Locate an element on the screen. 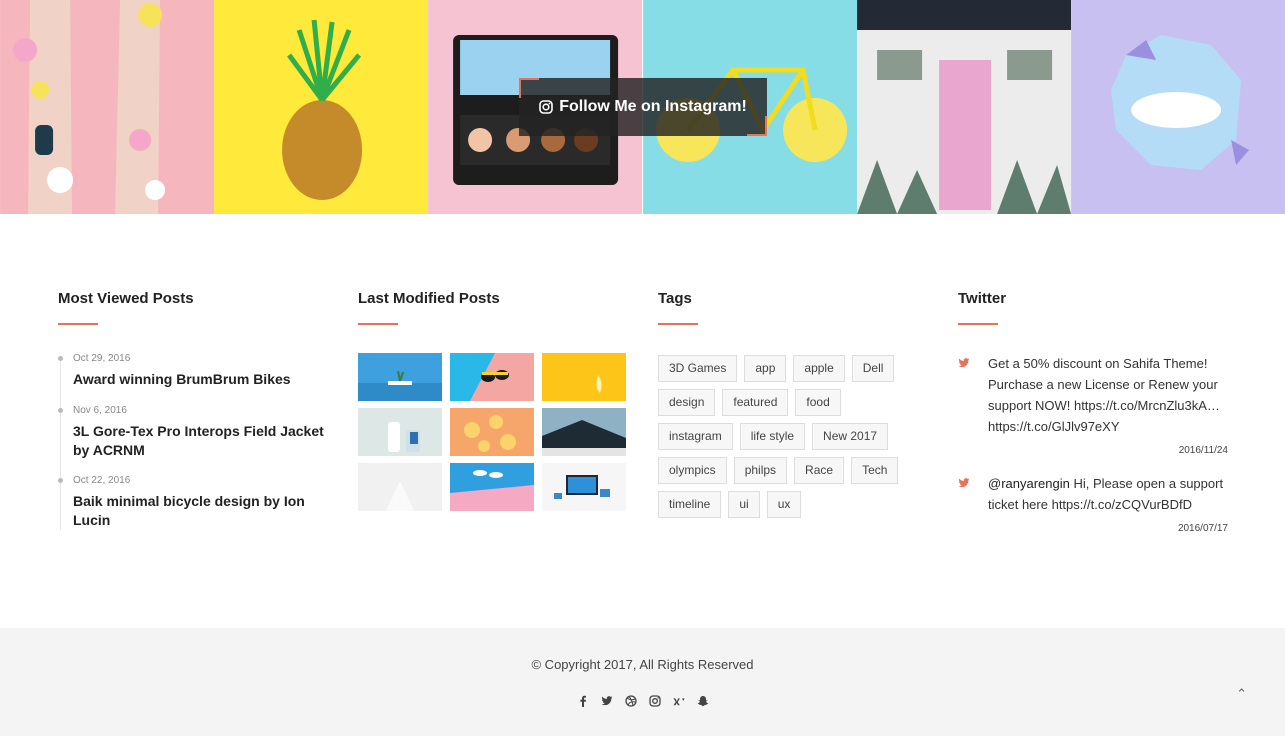 The height and width of the screenshot is (736, 1285). follow-instagram-label: Follow Me on Instagram! is located at coordinates (653, 106).